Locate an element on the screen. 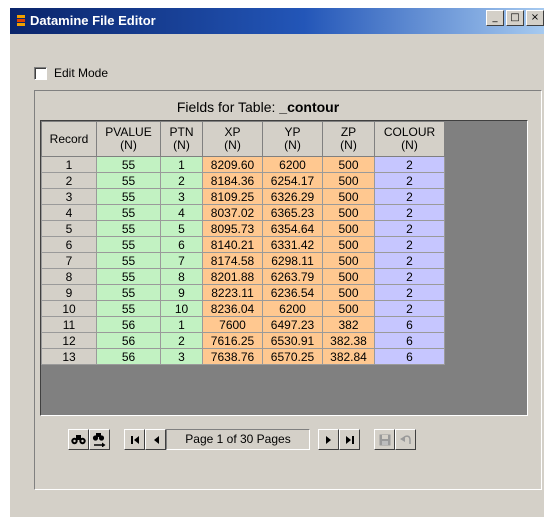  data-cell: 8037.02 is located at coordinates (232, 212).